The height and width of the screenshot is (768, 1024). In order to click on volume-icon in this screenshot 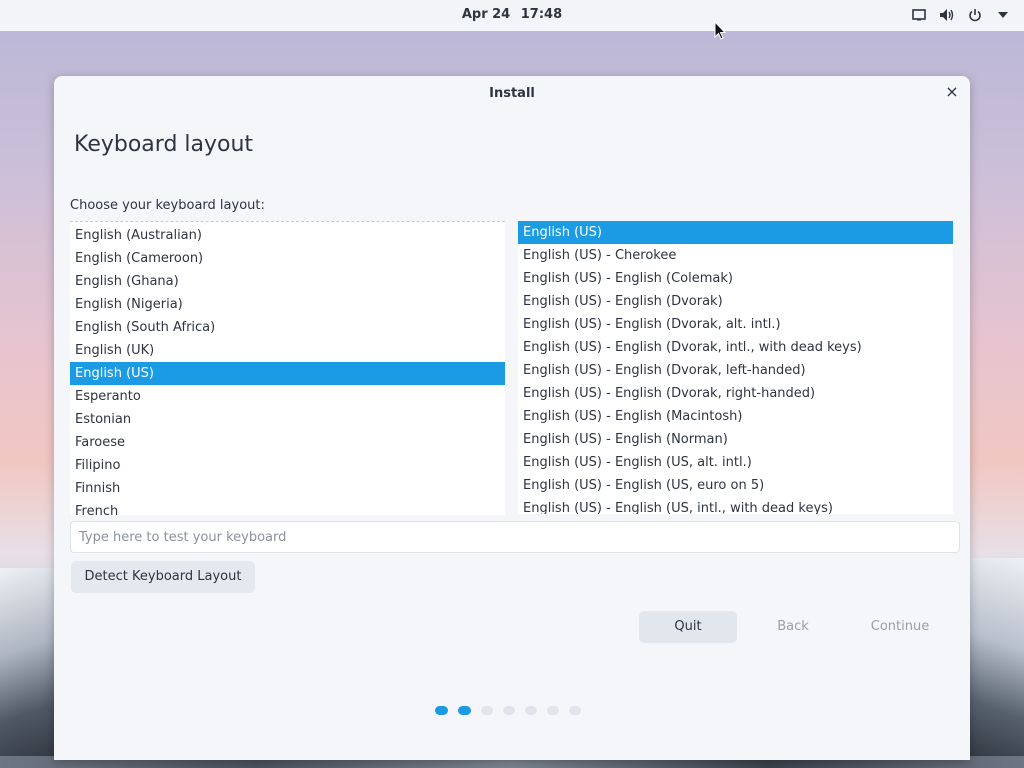, I will do `click(947, 15)`.